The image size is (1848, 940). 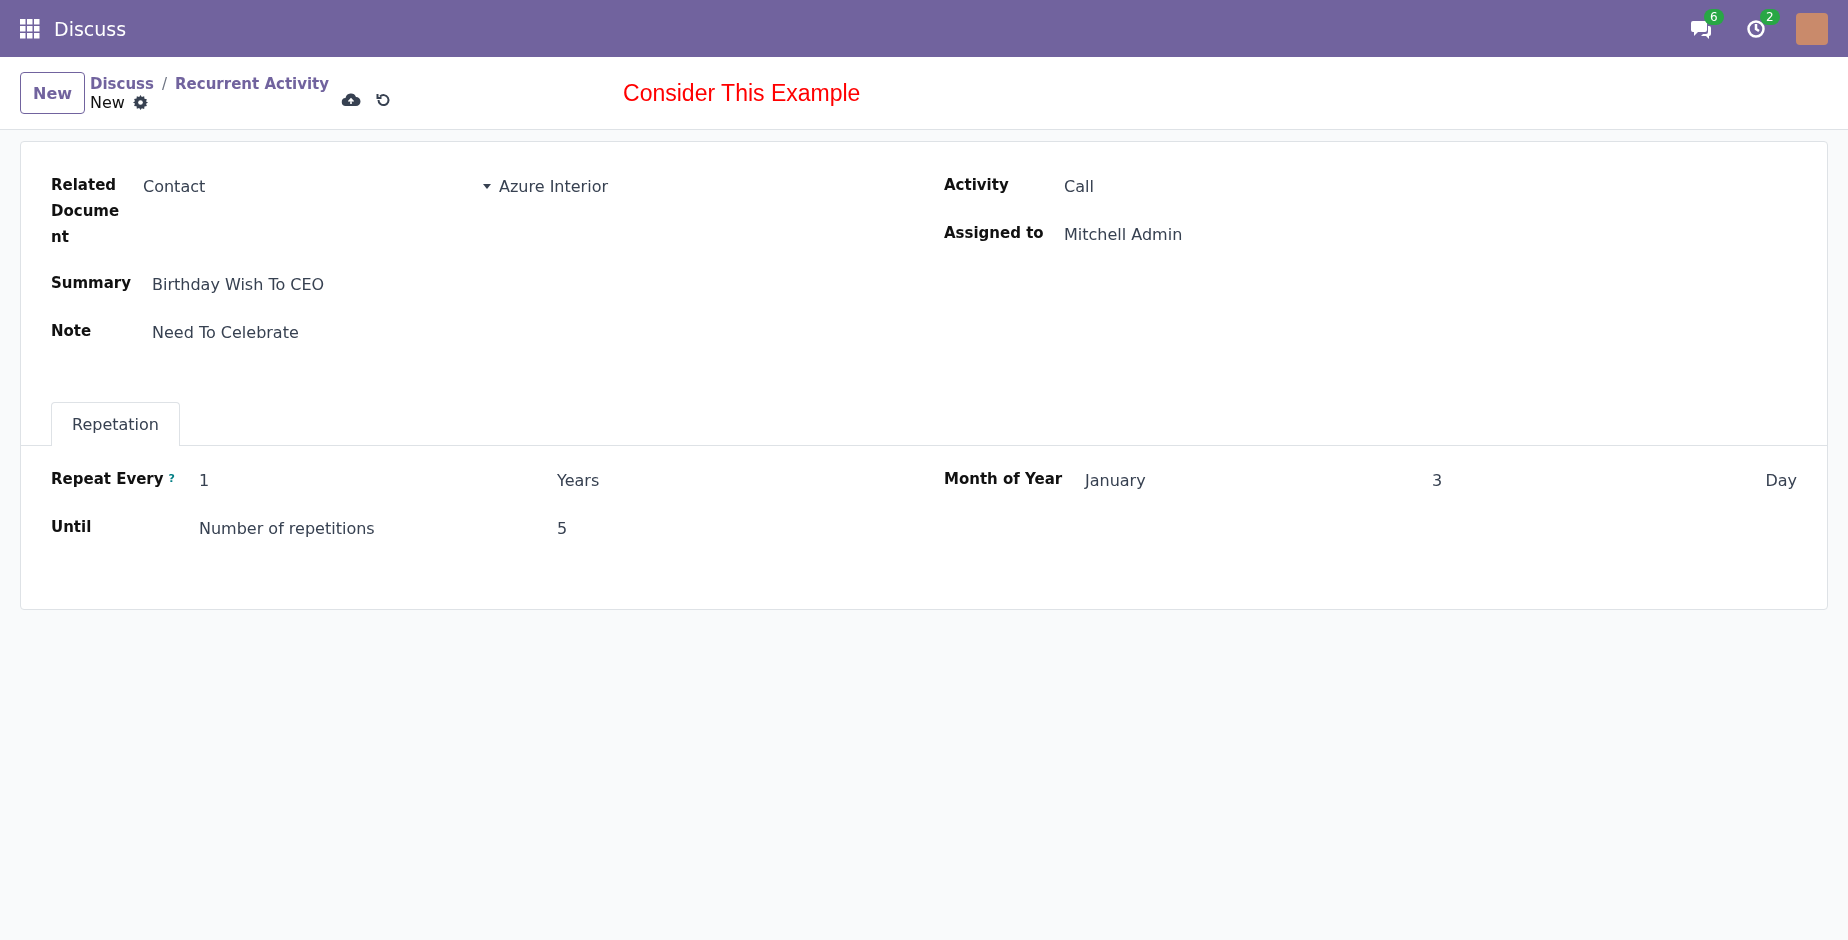 I want to click on activity-count-badge: 2, so click(x=1770, y=16).